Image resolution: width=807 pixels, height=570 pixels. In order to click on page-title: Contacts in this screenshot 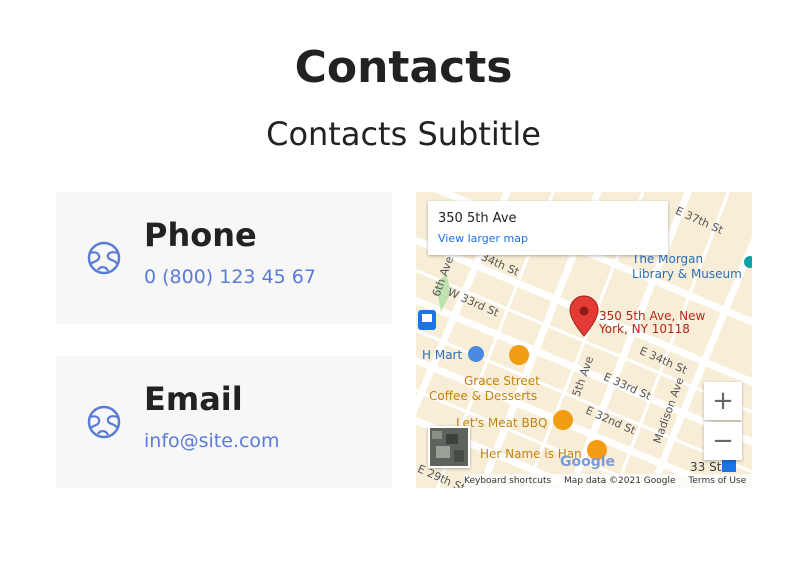, I will do `click(403, 67)`.